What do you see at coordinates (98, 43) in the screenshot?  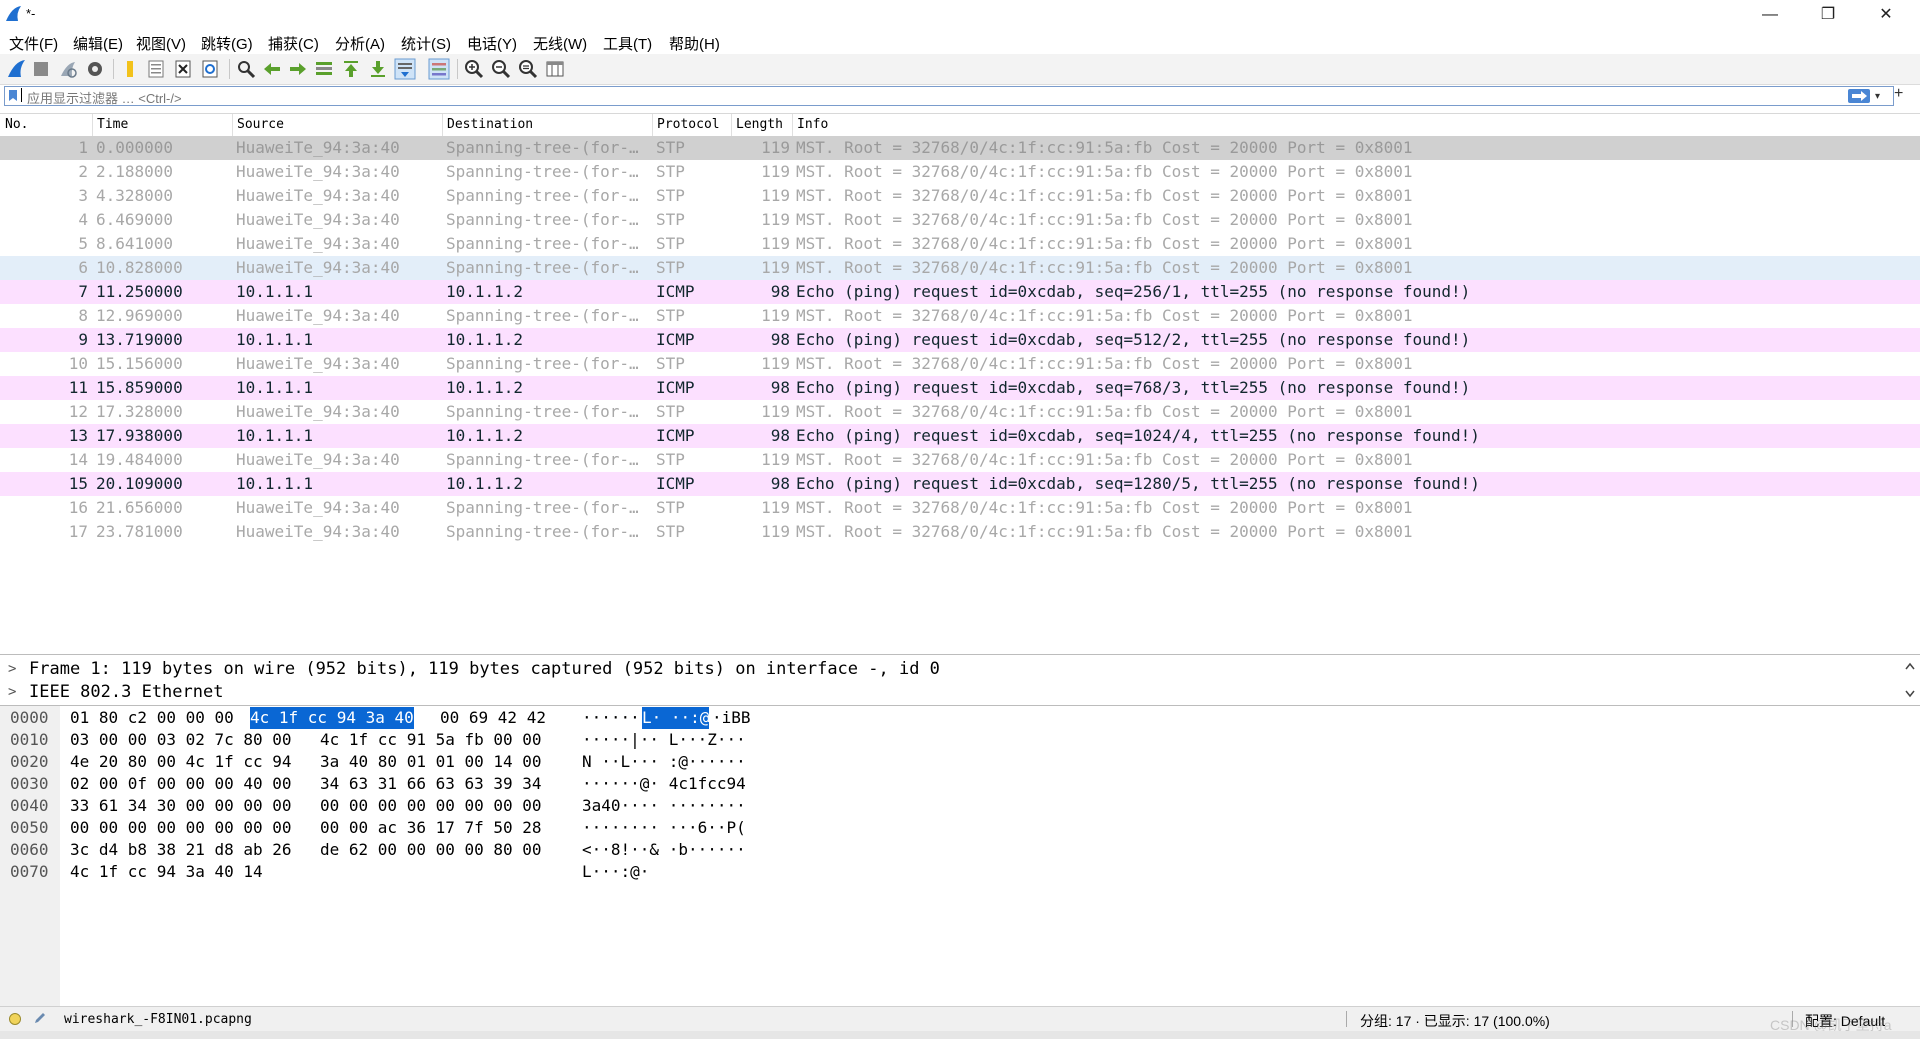 I see `menu-edit: 编辑(E)` at bounding box center [98, 43].